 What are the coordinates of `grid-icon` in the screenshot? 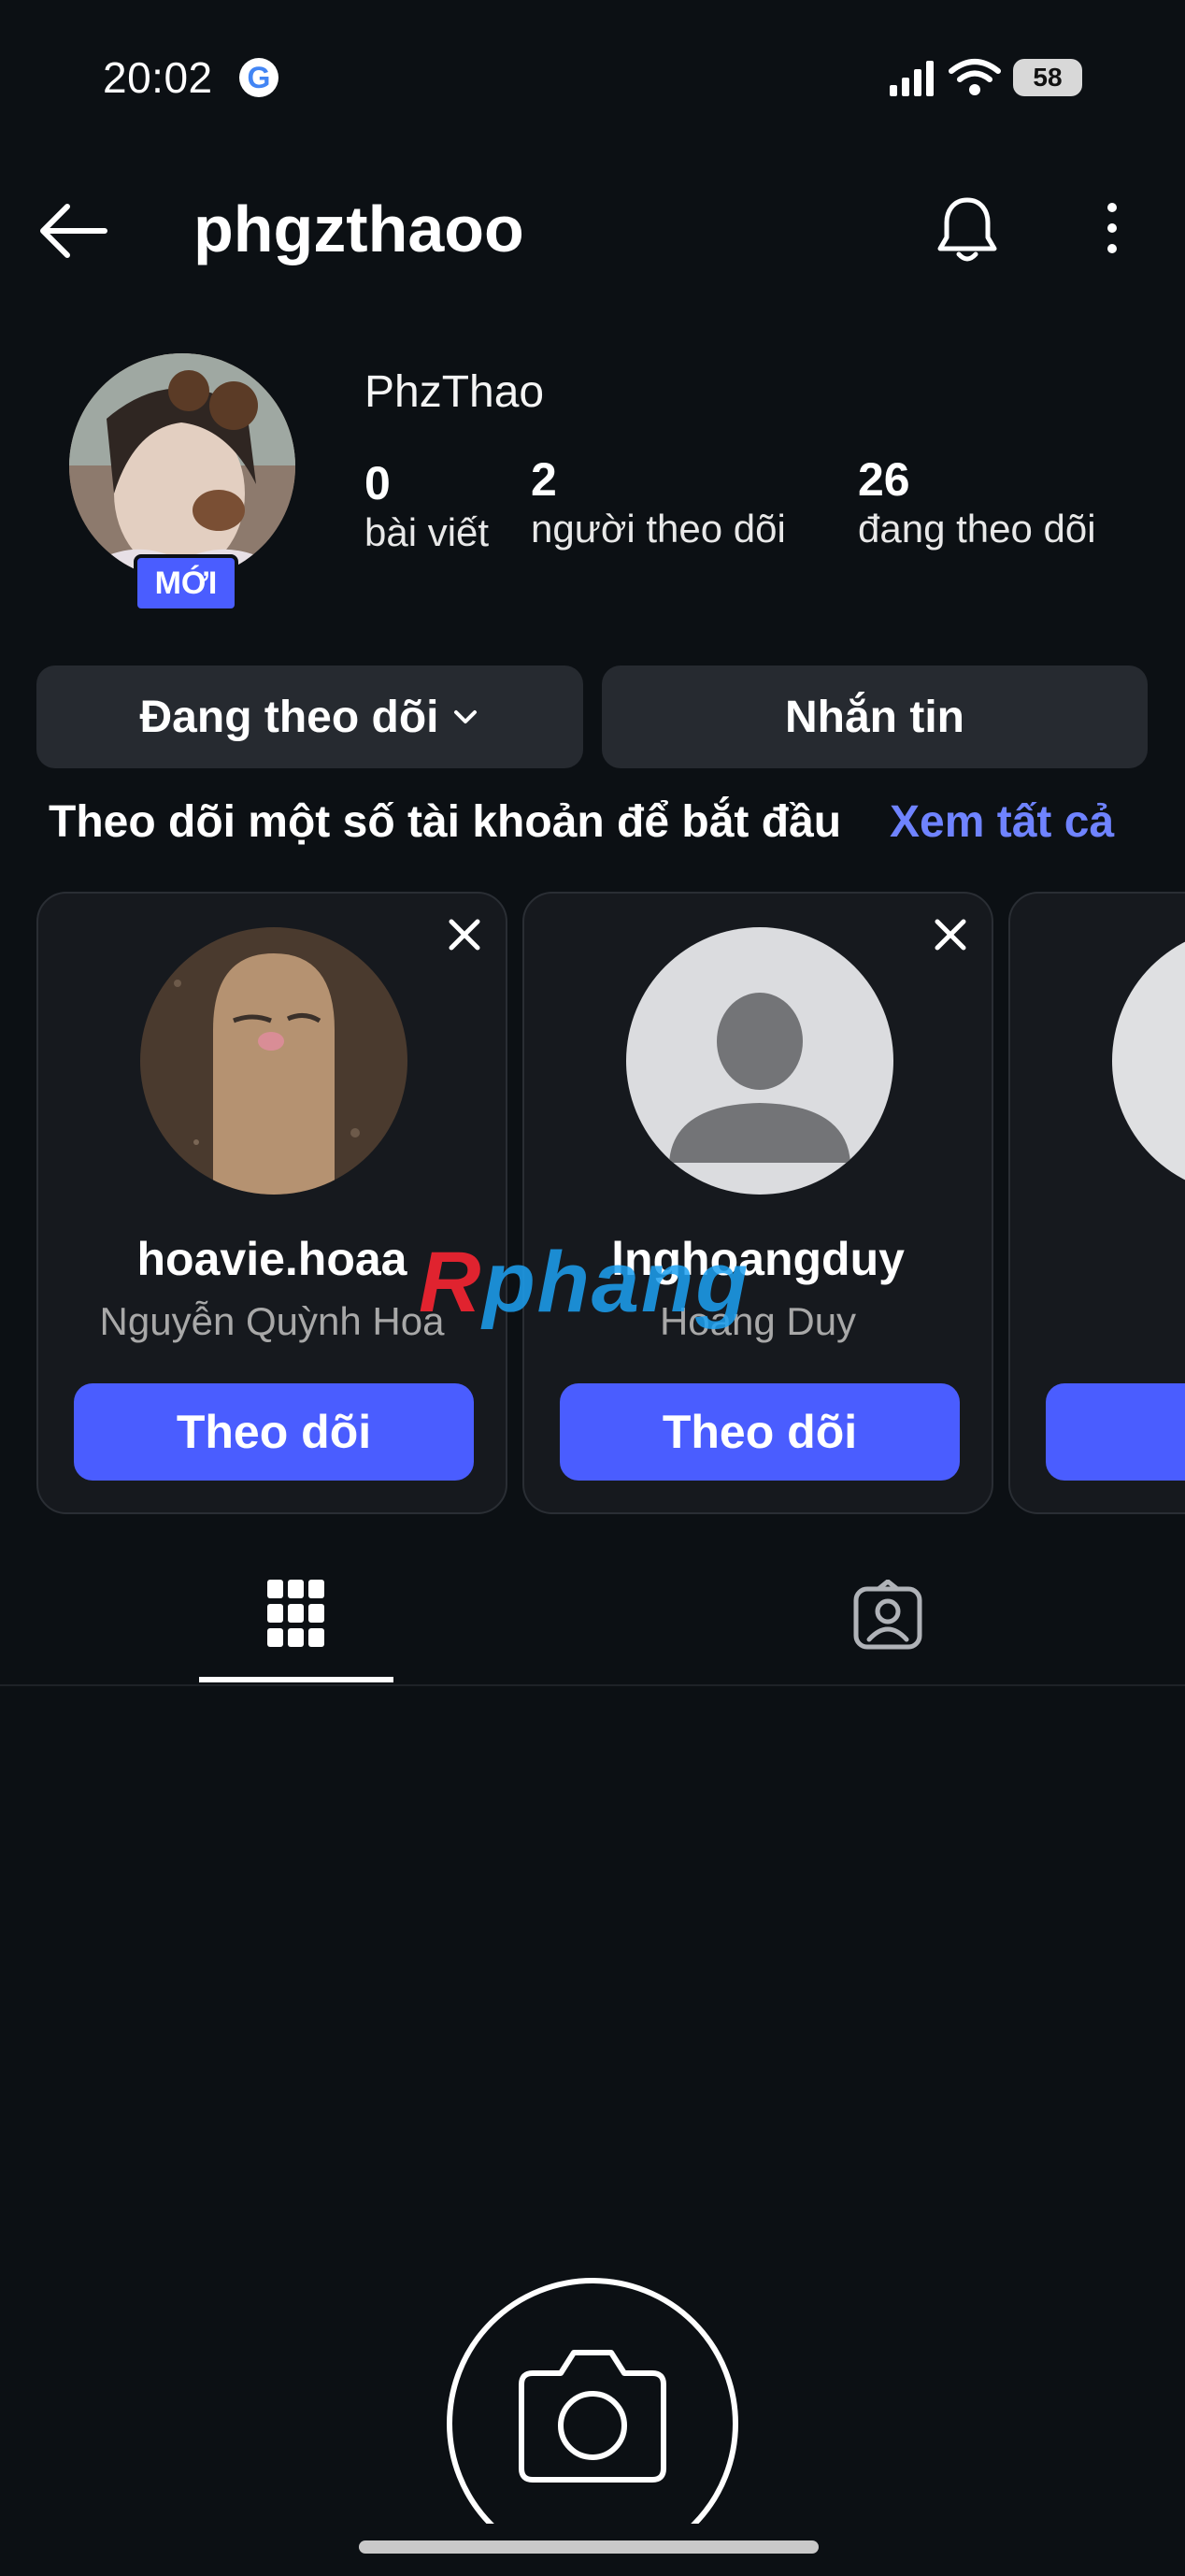 It's located at (296, 1613).